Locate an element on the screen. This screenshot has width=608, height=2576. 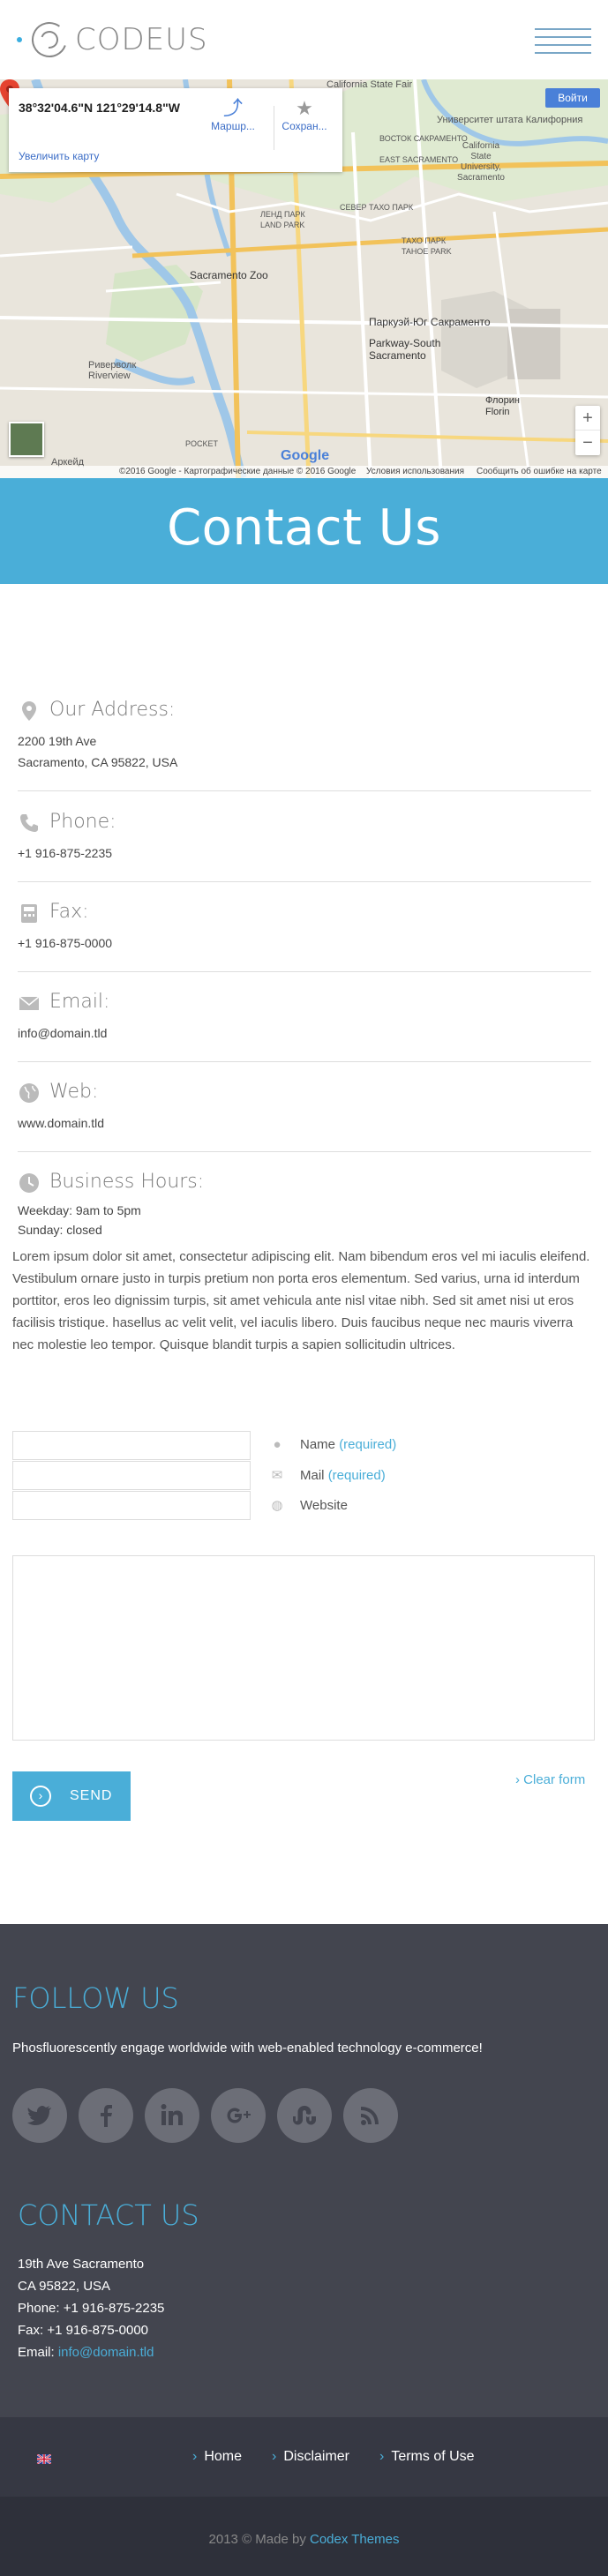
google-plus-icon is located at coordinates (238, 2116).